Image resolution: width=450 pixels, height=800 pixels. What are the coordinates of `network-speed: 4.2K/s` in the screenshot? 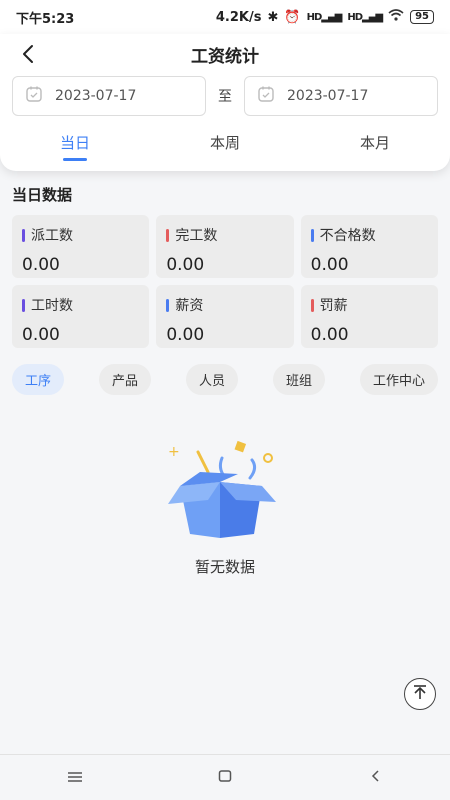 It's located at (238, 17).